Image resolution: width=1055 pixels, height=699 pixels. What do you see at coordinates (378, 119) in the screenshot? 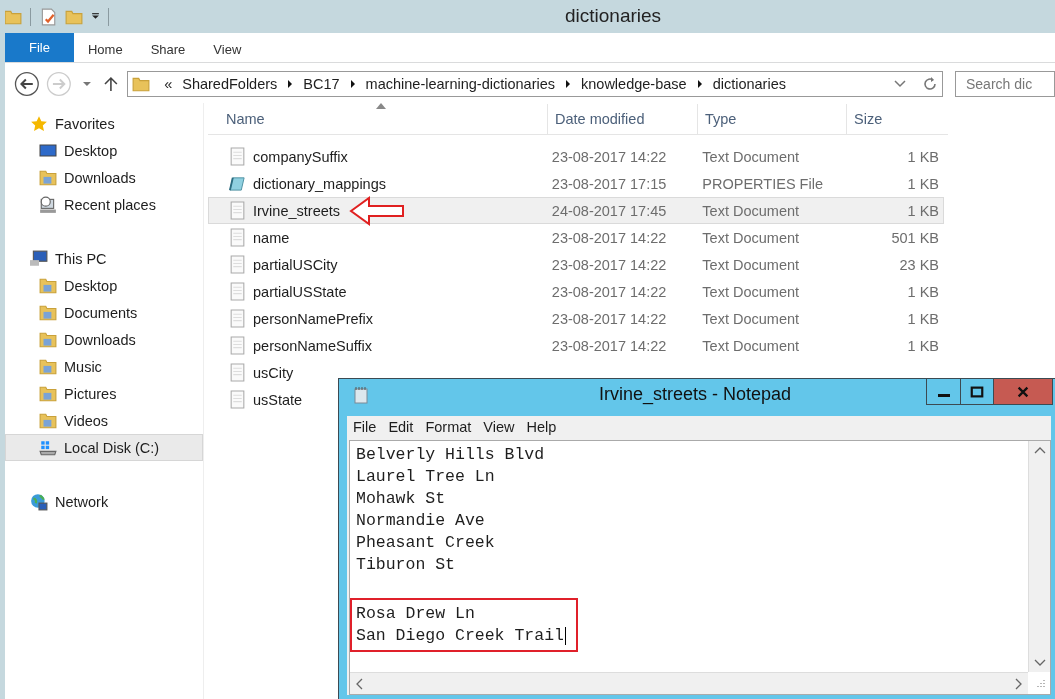
I see `column-header: Name` at bounding box center [378, 119].